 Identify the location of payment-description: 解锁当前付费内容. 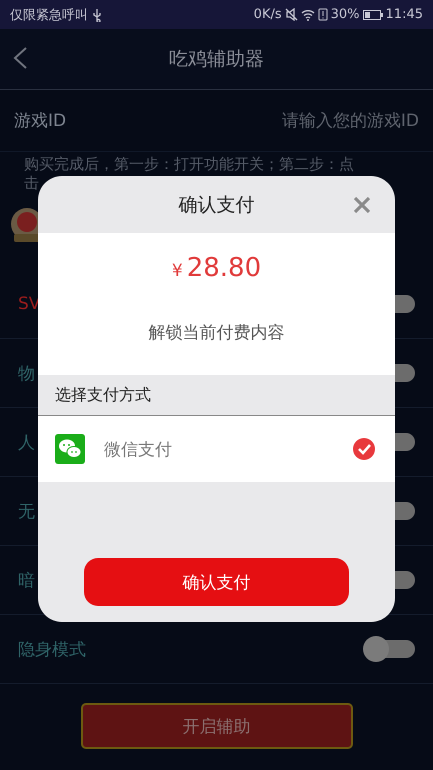
(216, 333).